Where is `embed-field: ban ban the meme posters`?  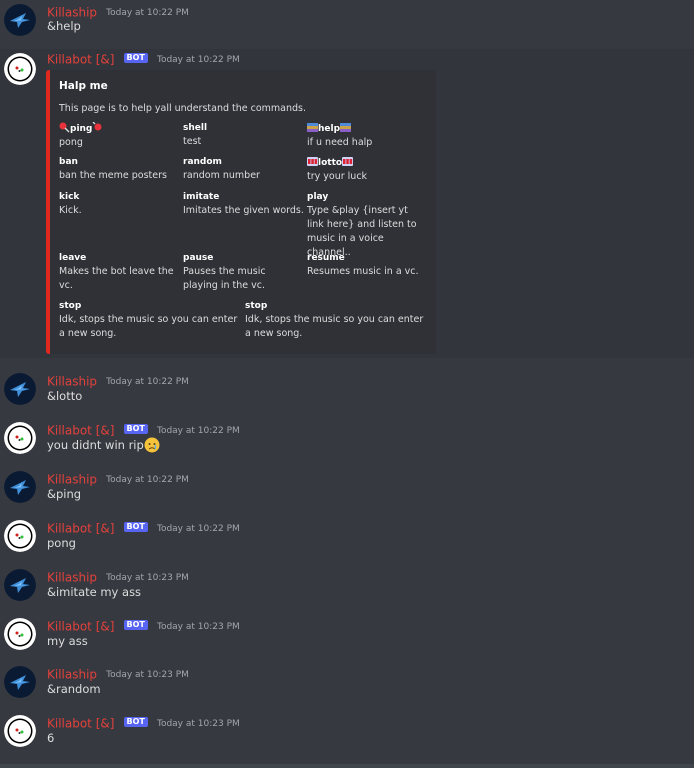
embed-field: ban ban the meme posters is located at coordinates (118, 169).